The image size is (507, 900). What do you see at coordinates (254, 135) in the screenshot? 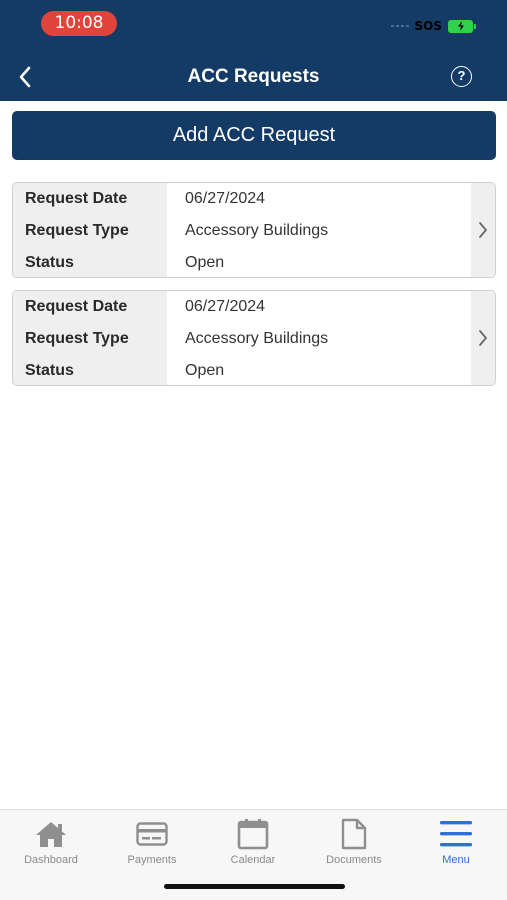
I see `add-acc-request-button: Add ACC Request` at bounding box center [254, 135].